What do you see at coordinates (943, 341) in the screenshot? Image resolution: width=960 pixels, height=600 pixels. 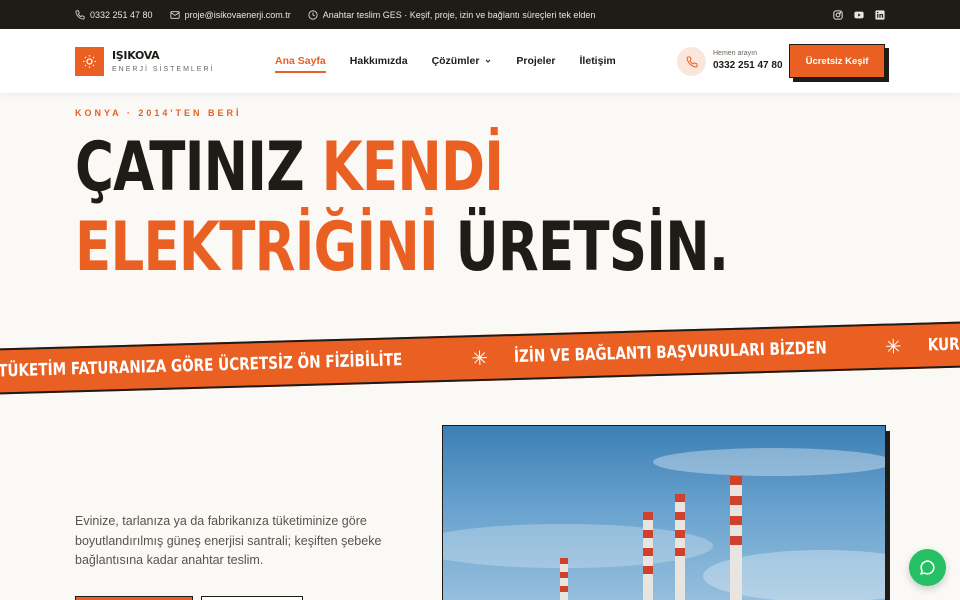 I see `ribbon-item: KURULUM SONRASI UZAKTAN ÜRETİM İZLEME` at bounding box center [943, 341].